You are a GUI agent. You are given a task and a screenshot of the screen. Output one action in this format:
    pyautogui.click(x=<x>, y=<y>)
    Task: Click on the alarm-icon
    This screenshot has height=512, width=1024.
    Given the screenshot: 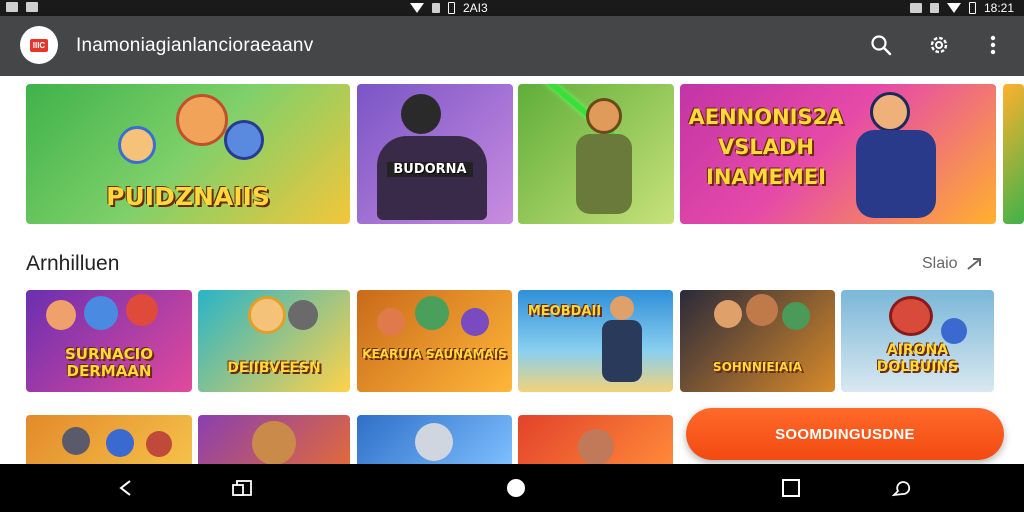 What is the action you would take?
    pyautogui.click(x=915, y=8)
    